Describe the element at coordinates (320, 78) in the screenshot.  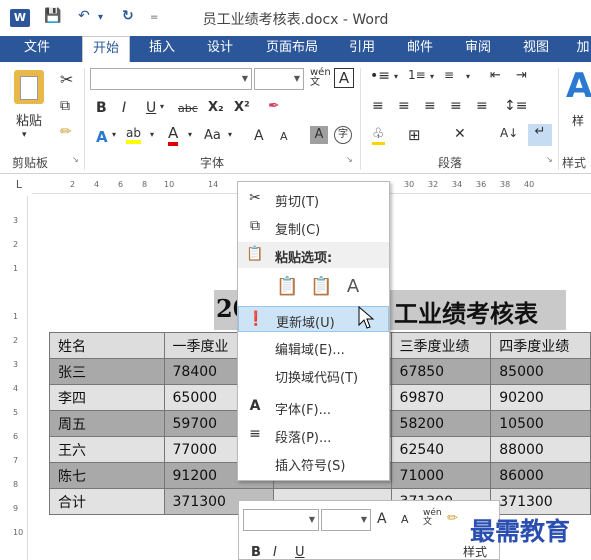
I see `phonetic-guide-icon: wén 文` at that location.